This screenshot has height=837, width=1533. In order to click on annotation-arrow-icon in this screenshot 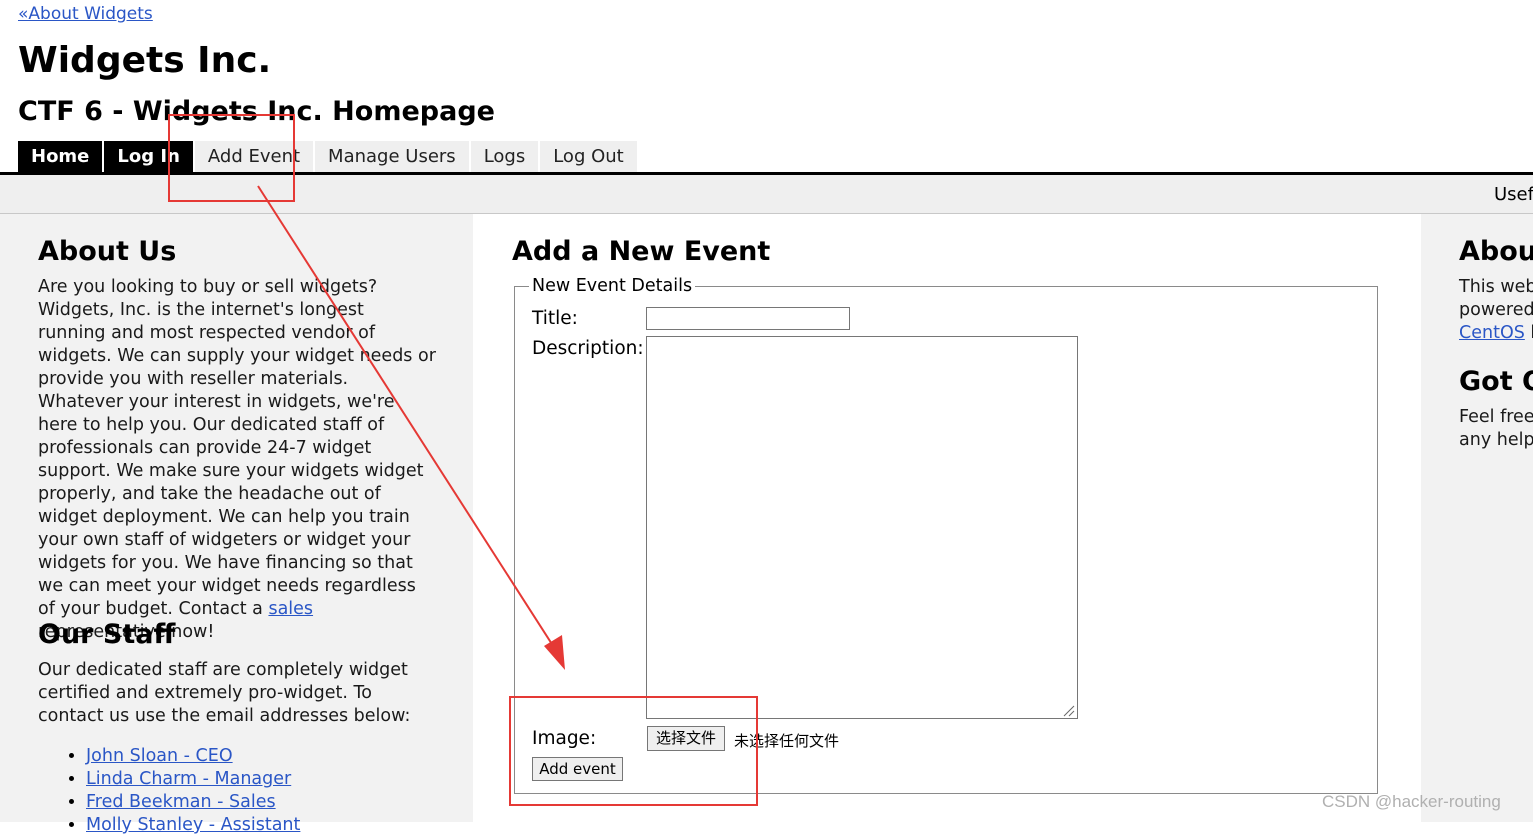, I will do `click(411, 427)`.